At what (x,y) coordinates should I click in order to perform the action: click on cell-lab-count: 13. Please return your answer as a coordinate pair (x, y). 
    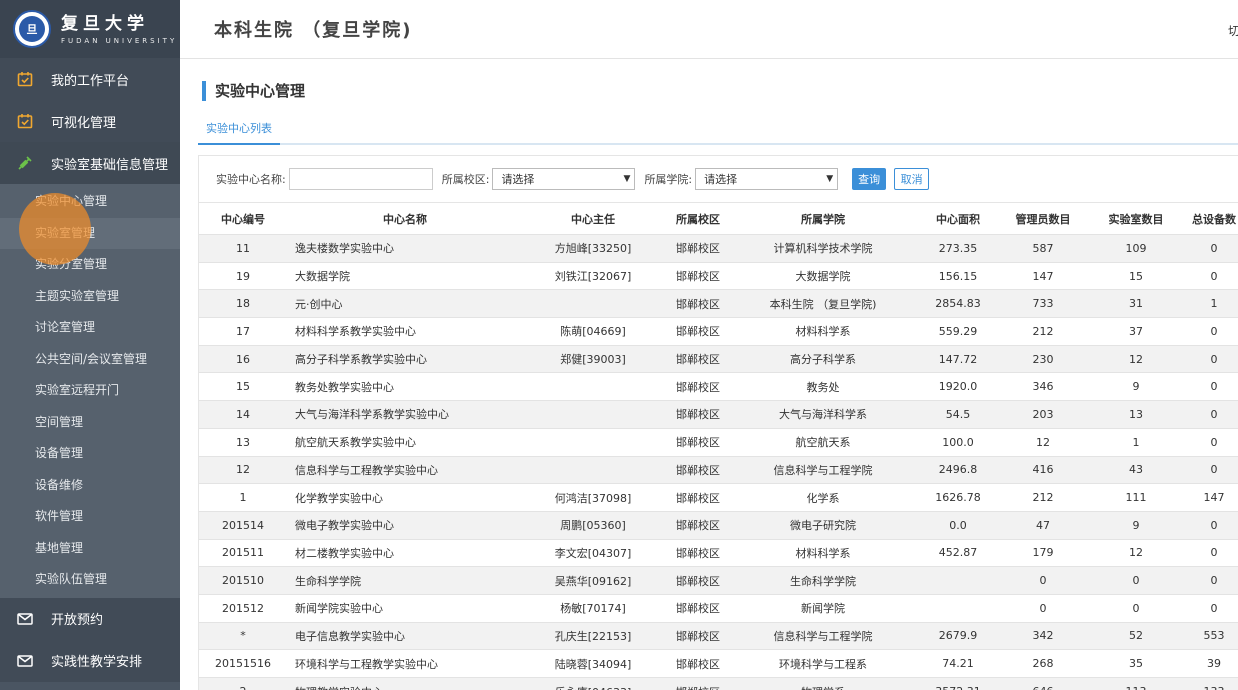
    Looking at the image, I should click on (1136, 414).